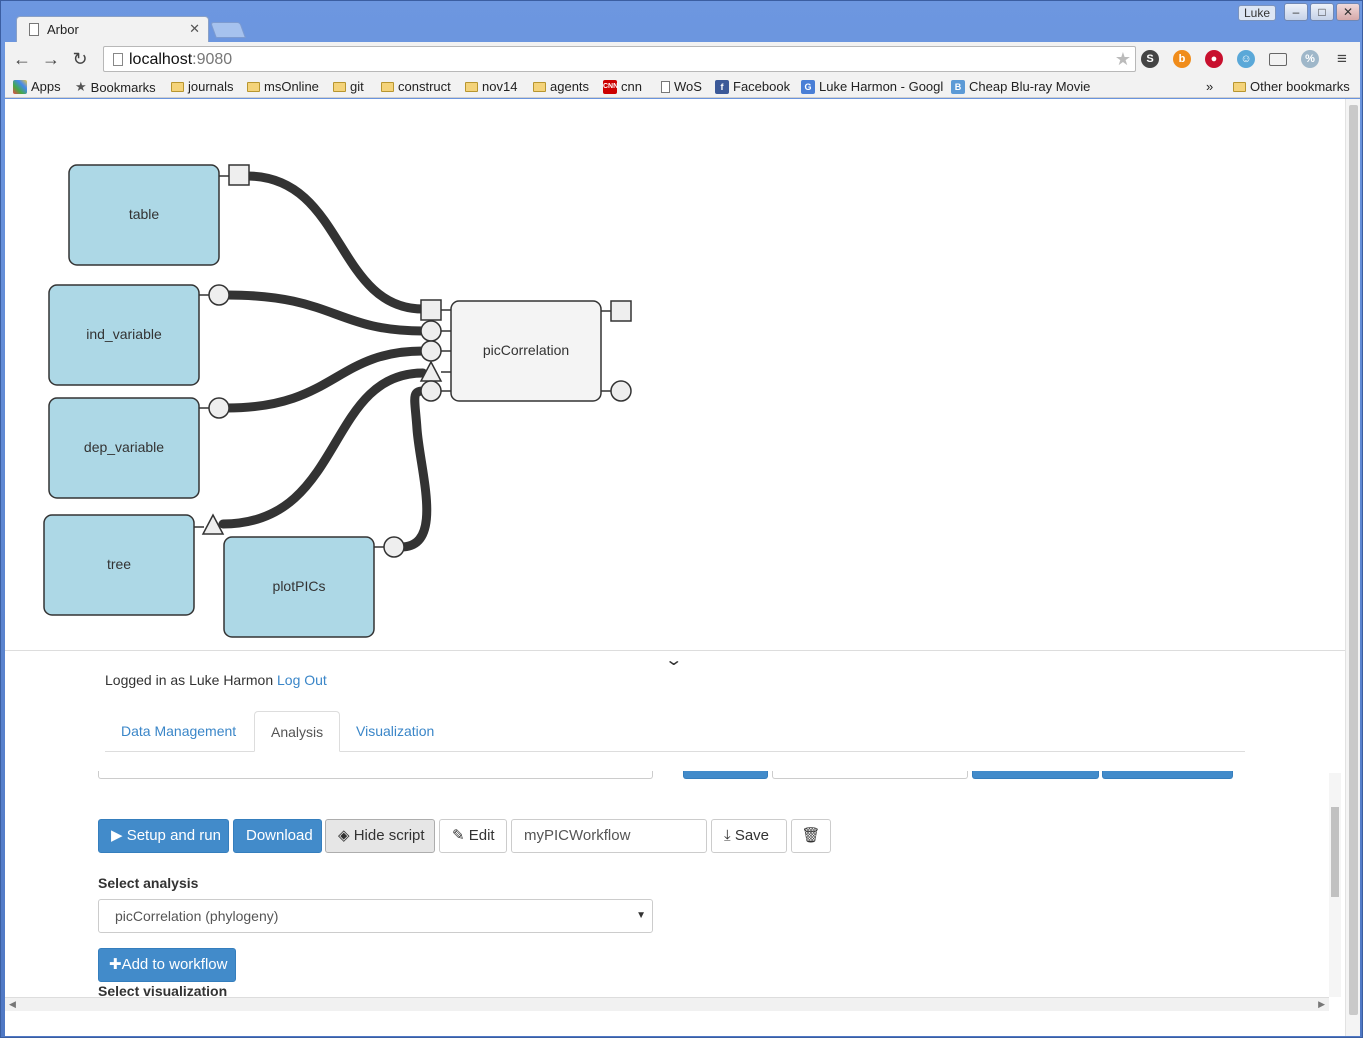 This screenshot has height=1038, width=1363. I want to click on minimize-button: –, so click(1296, 12).